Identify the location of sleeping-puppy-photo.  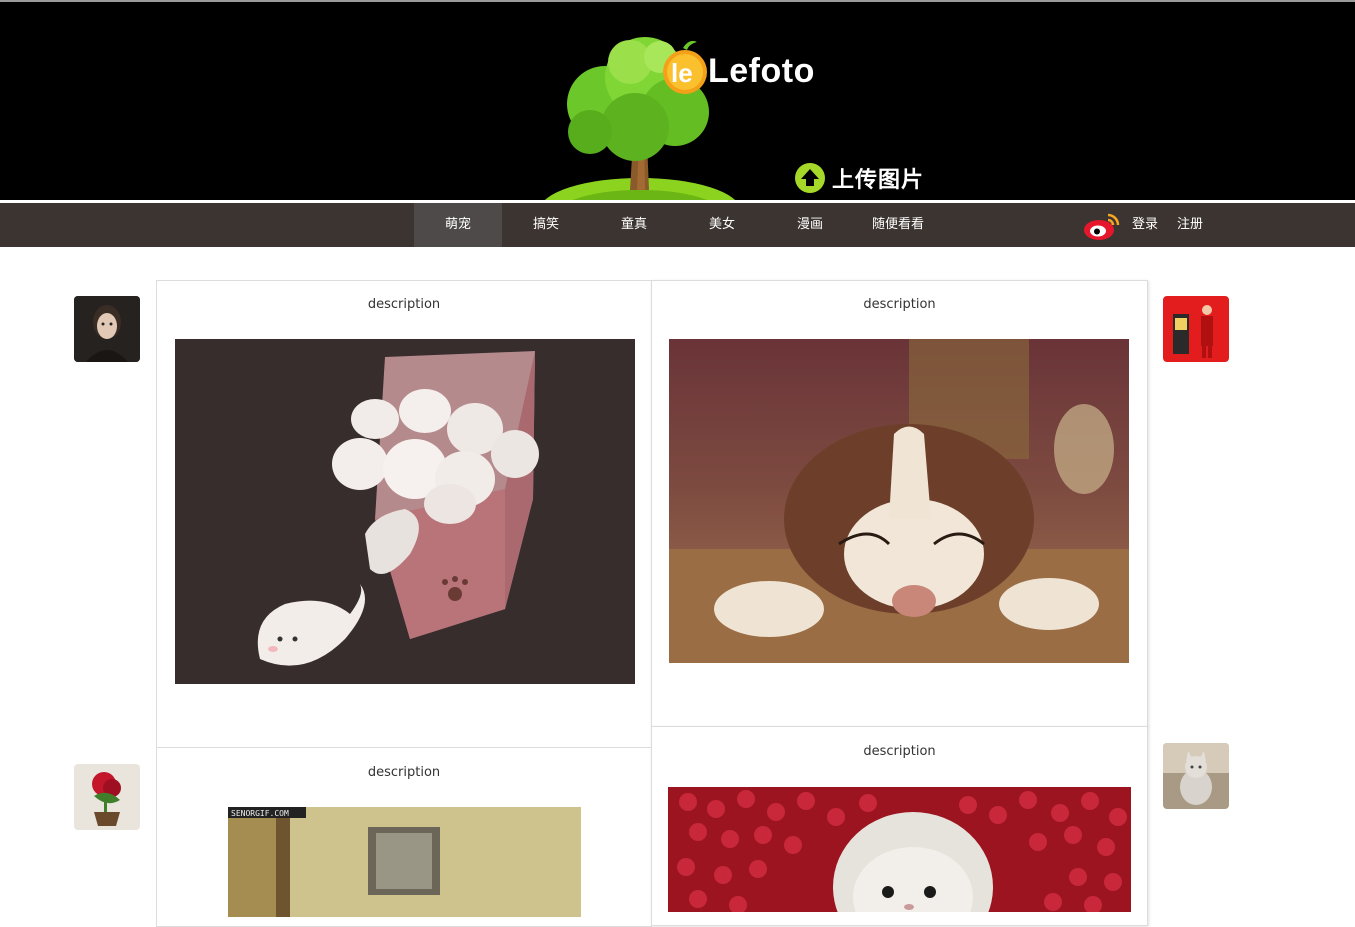
(899, 501).